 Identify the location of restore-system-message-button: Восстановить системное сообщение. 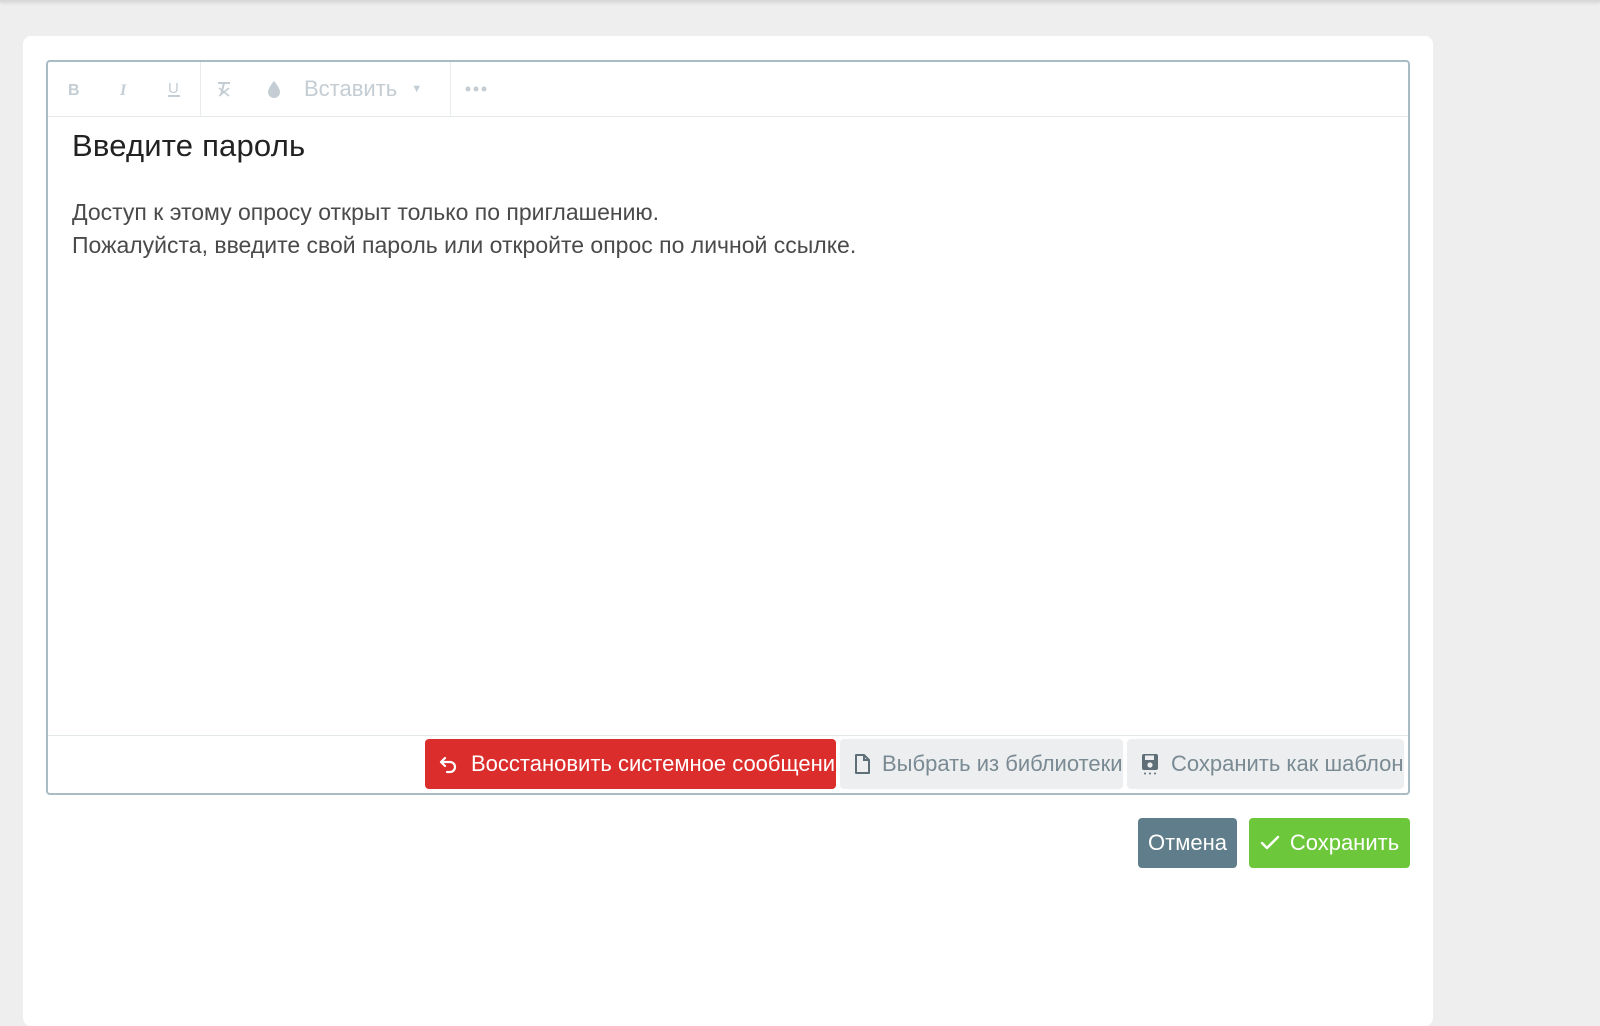
(636, 764).